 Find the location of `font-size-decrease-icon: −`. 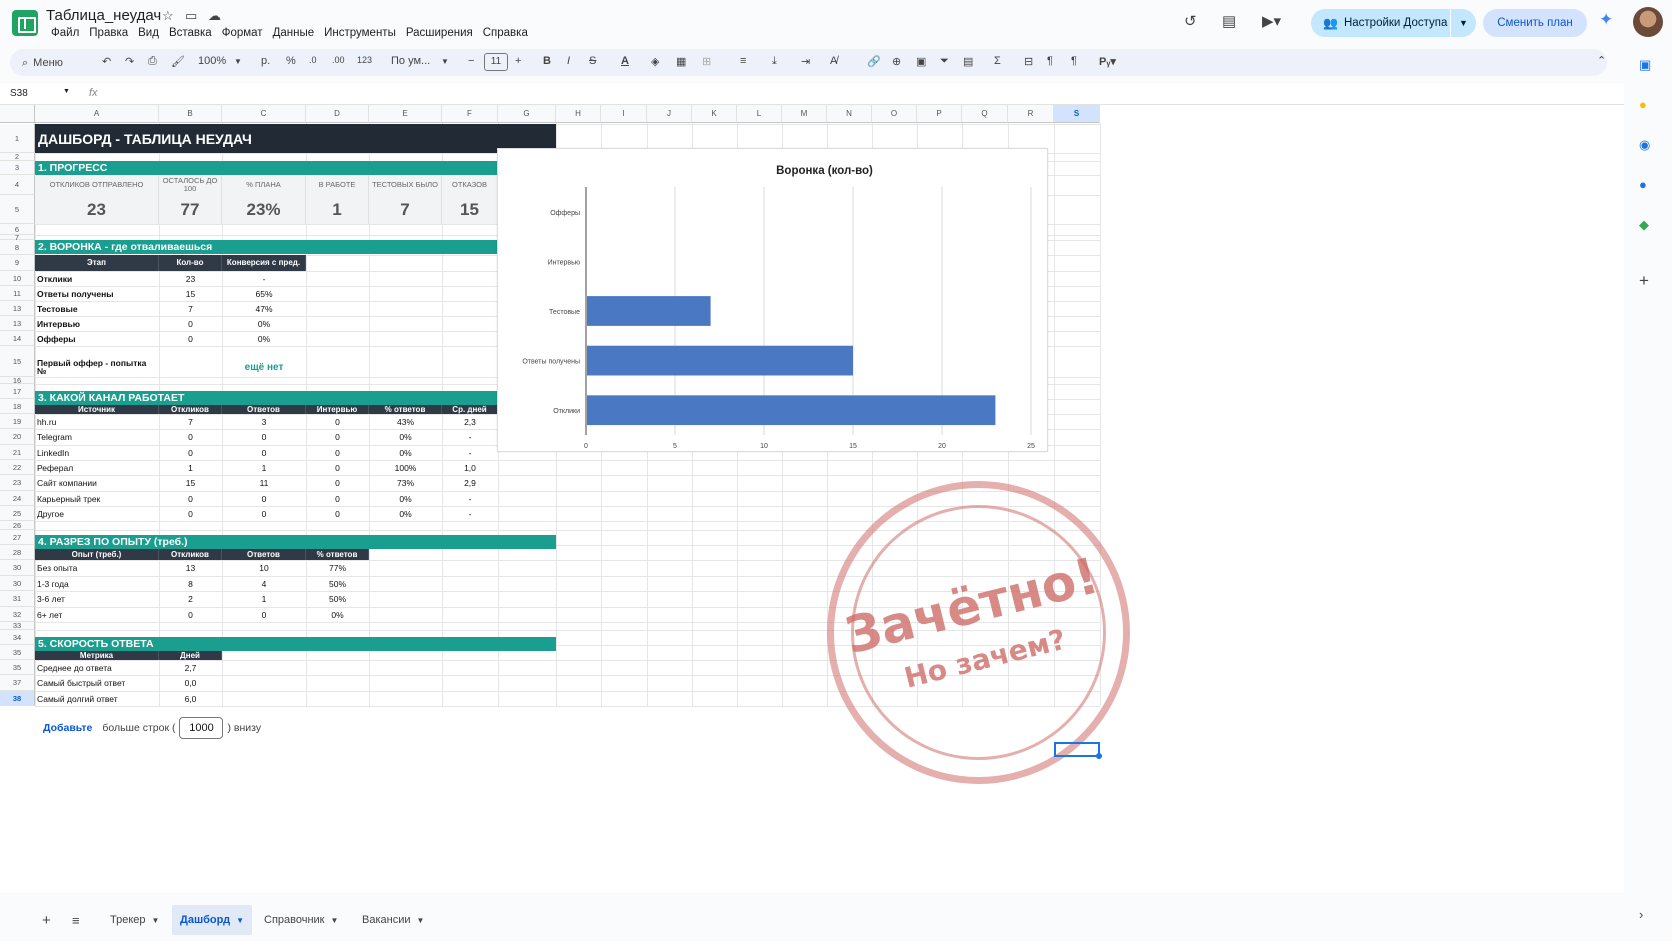

font-size-decrease-icon: − is located at coordinates (471, 61).